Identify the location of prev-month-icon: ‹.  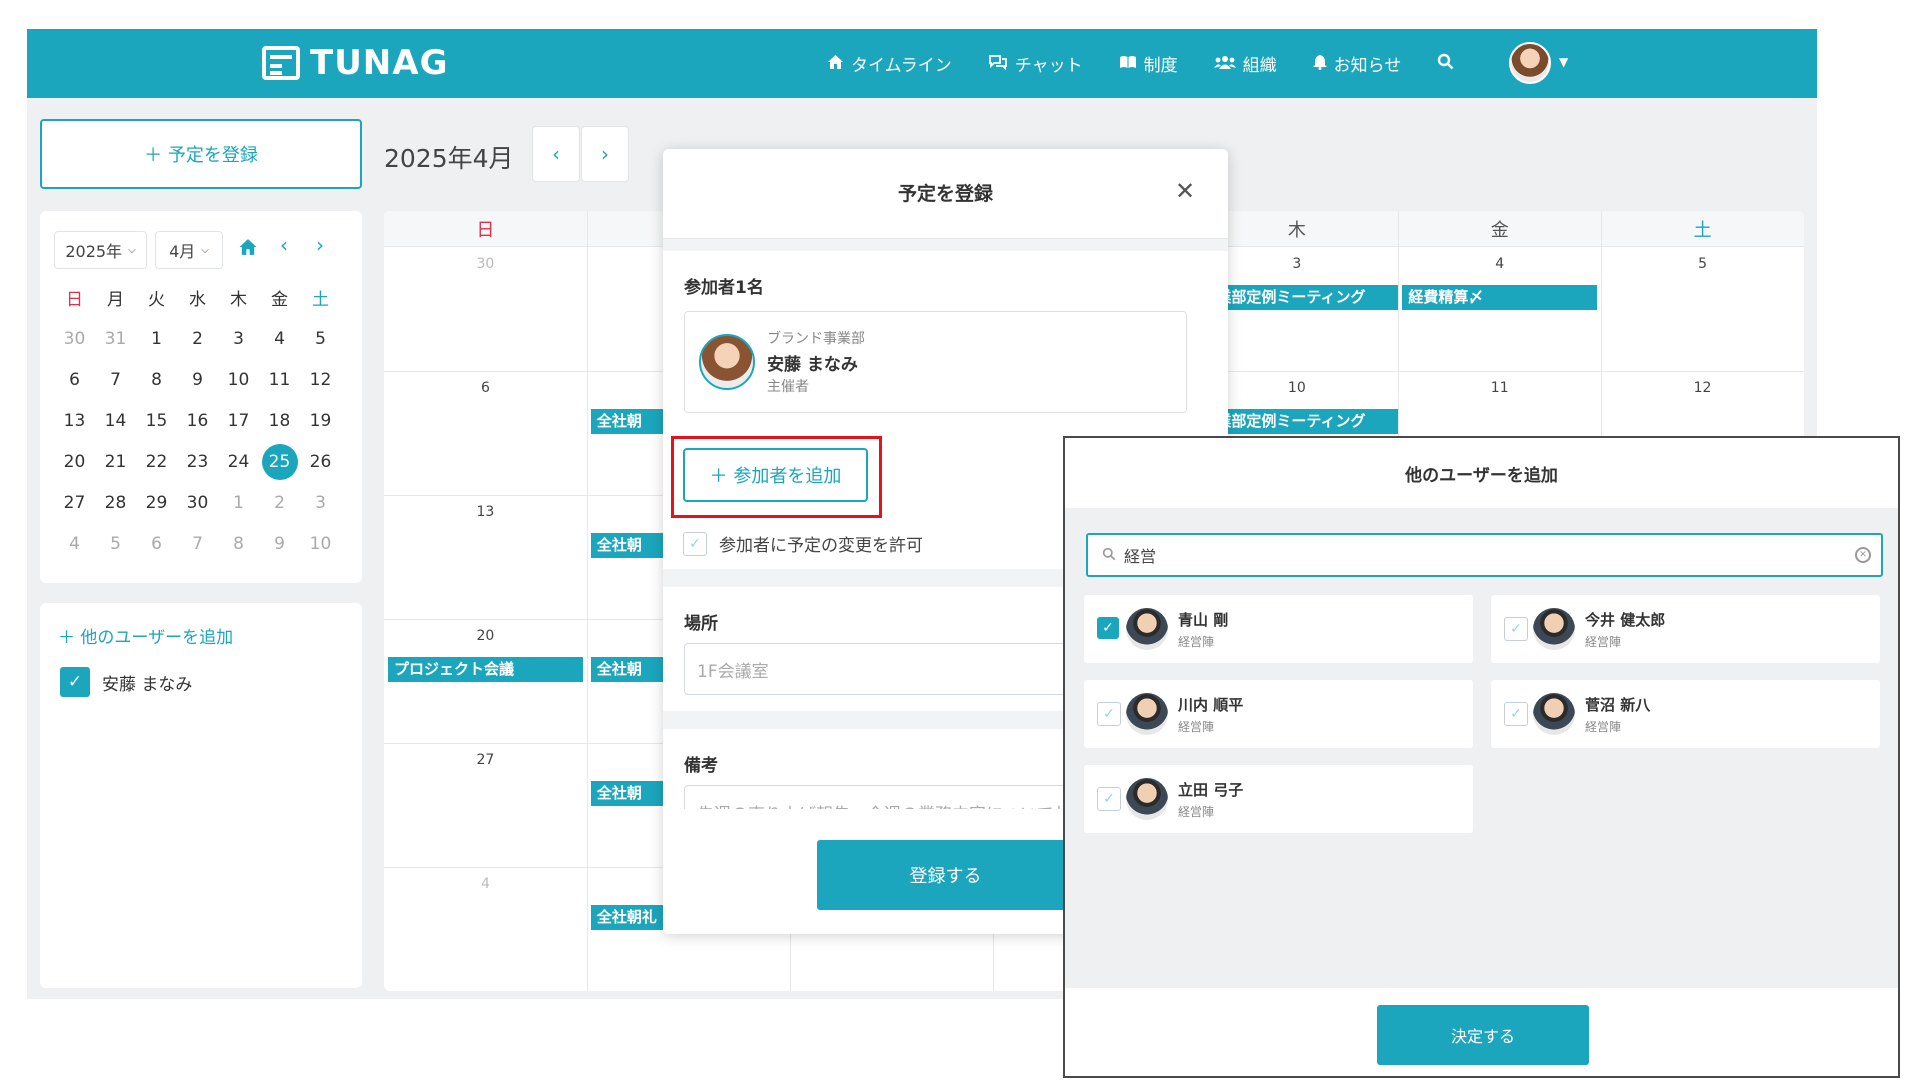
(284, 245).